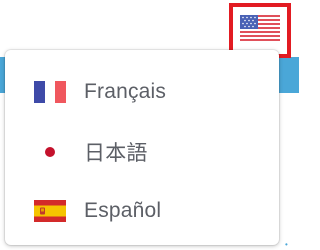 This screenshot has width=320, height=250. I want to click on language-option-label: Español, so click(123, 210).